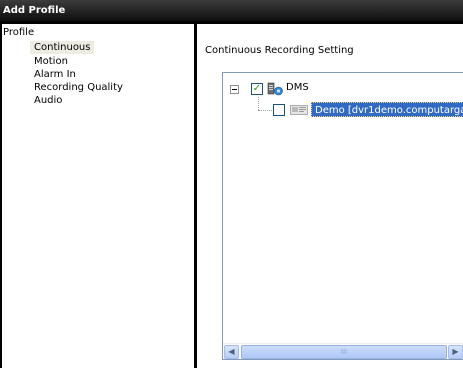 Image resolution: width=463 pixels, height=368 pixels. Describe the element at coordinates (279, 50) in the screenshot. I see `section-title: Continuous Recording Setting` at that location.